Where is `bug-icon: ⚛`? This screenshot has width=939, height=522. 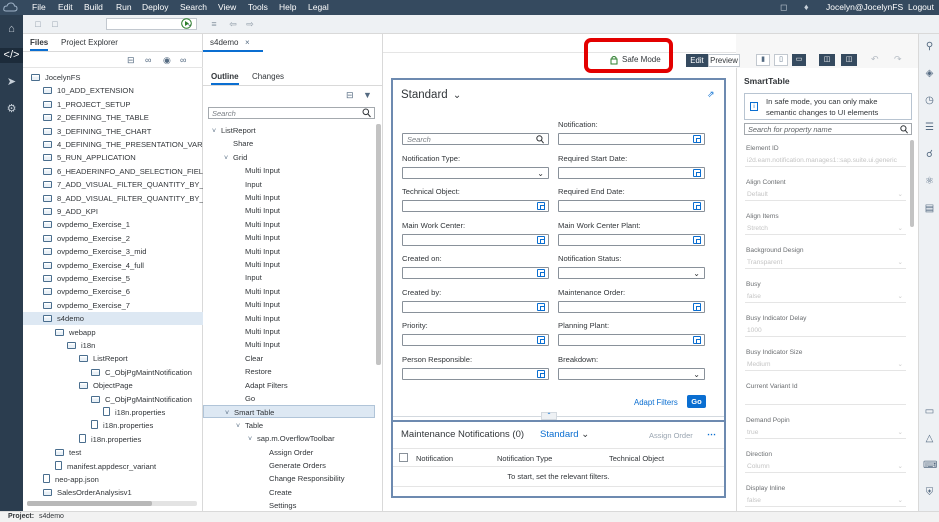
bug-icon: ⚛ is located at coordinates (929, 181).